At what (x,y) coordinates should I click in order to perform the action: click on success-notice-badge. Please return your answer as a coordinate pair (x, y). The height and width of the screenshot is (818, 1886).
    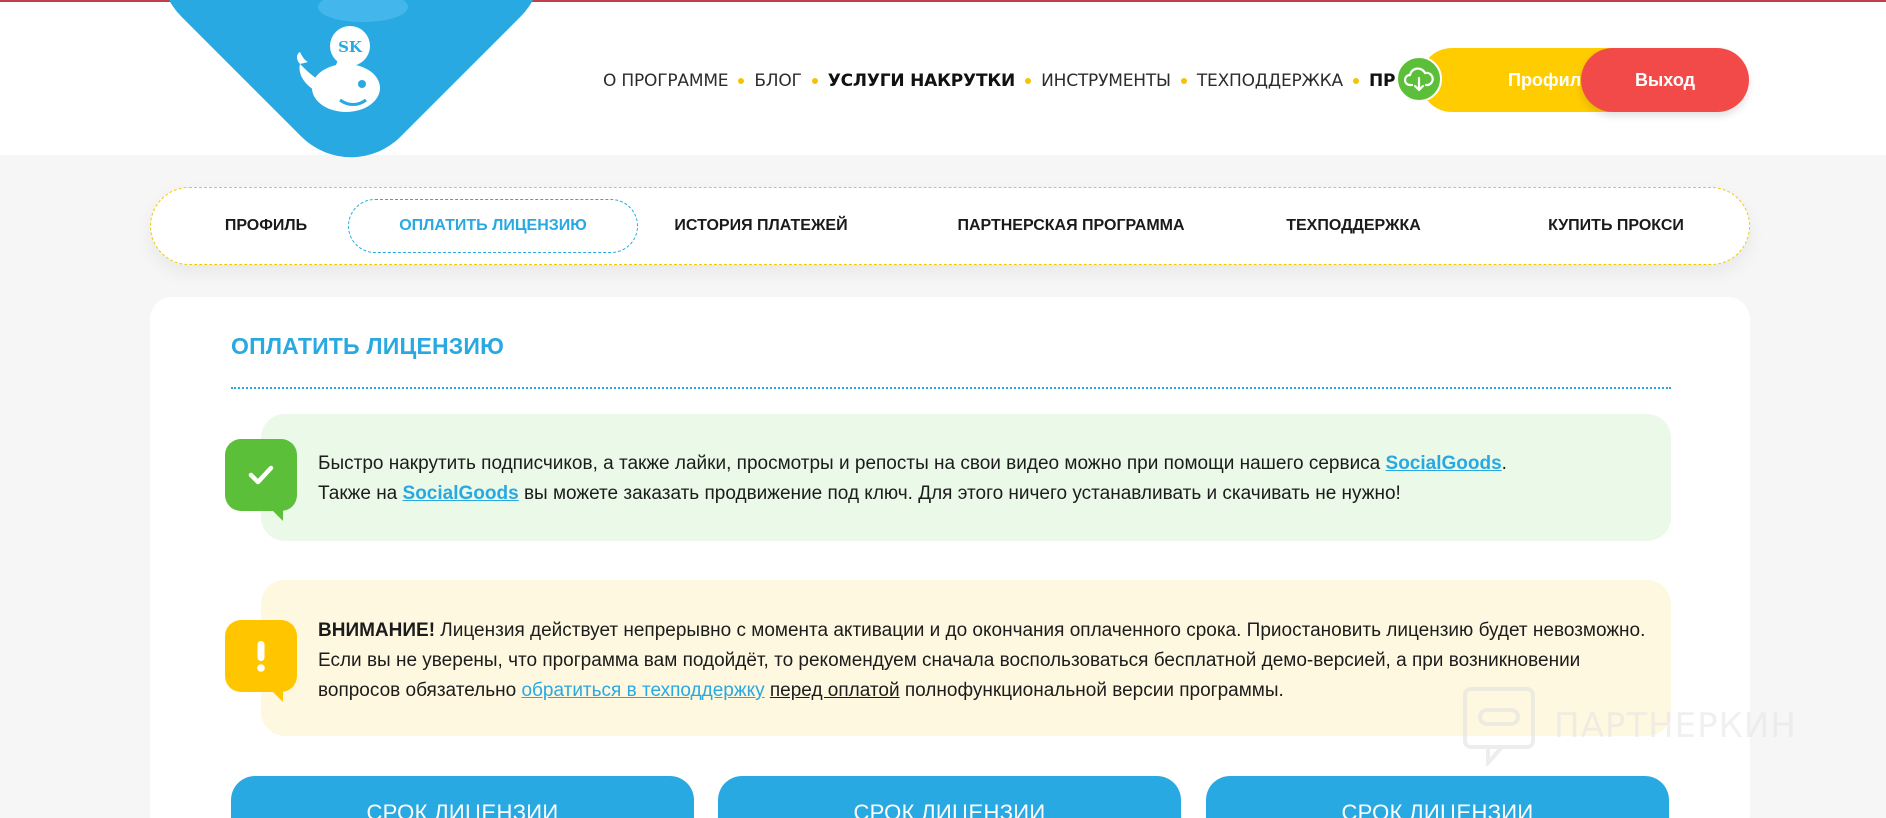
    Looking at the image, I should click on (261, 480).